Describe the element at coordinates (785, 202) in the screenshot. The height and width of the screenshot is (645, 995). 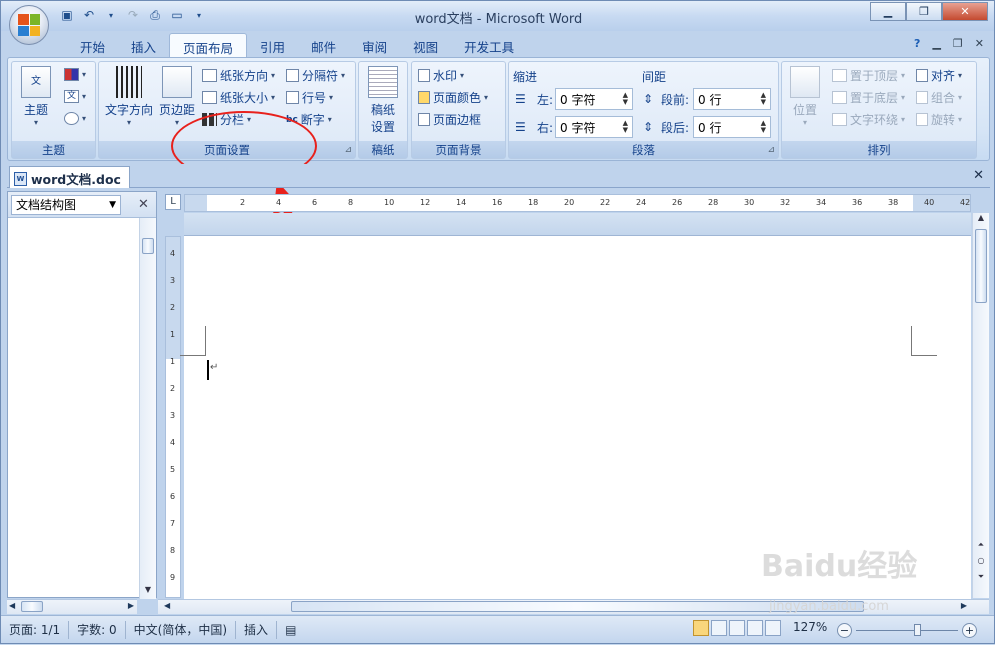
I see `ruler-tick-label: 32` at that location.